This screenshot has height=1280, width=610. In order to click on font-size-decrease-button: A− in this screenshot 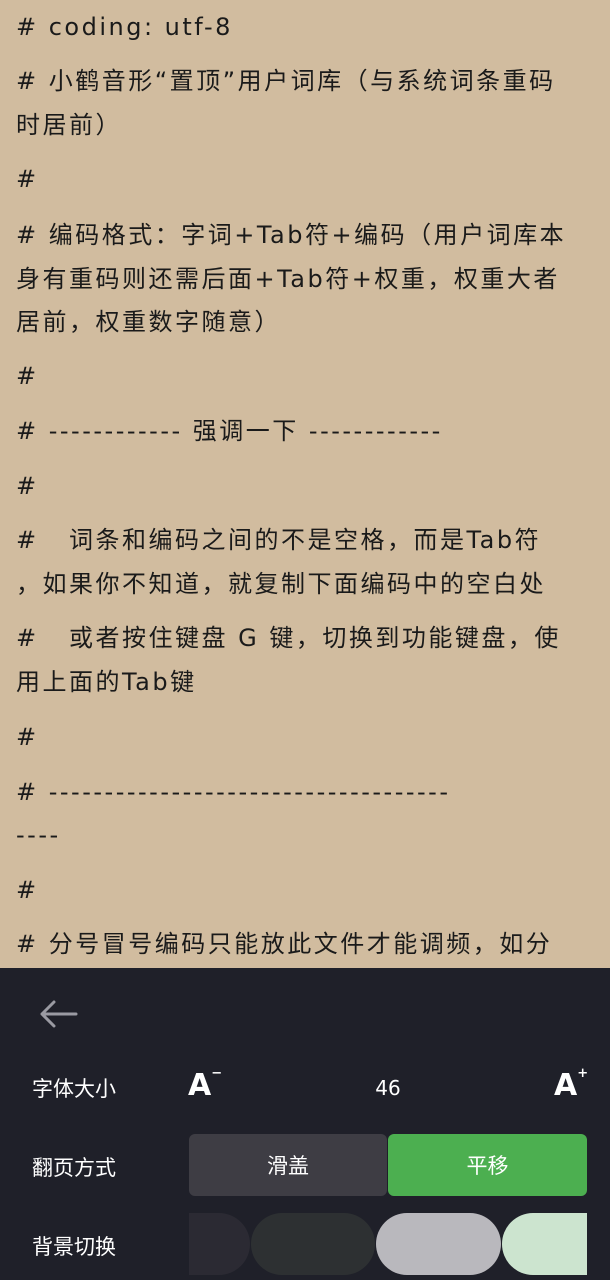, I will do `click(205, 1084)`.